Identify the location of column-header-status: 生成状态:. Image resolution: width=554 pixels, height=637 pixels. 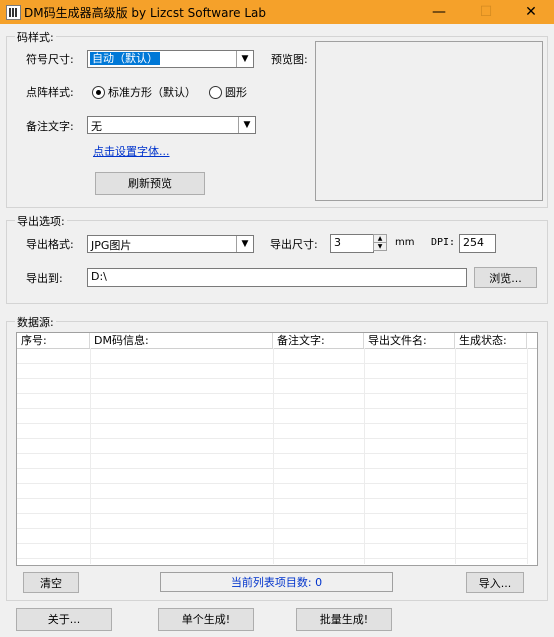
(491, 340).